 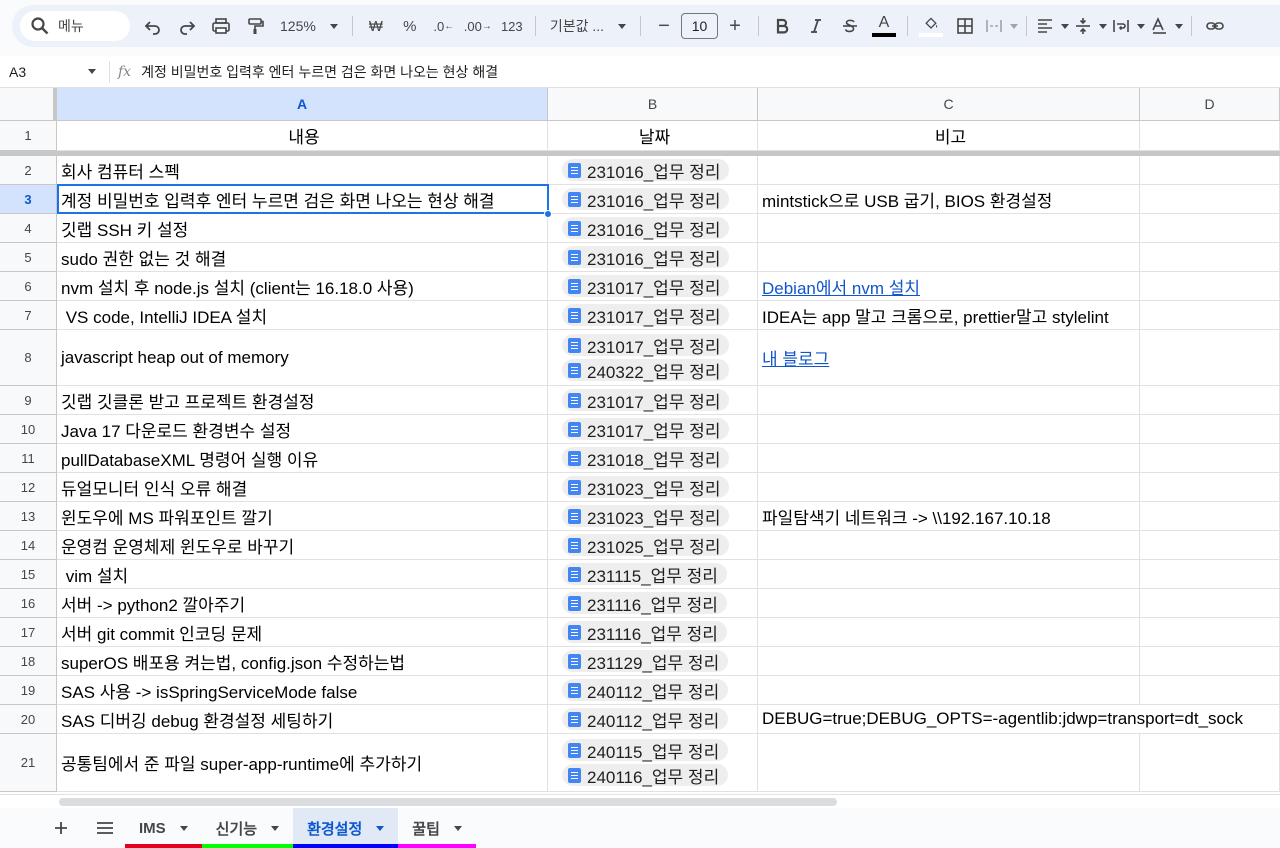 What do you see at coordinates (410, 26) in the screenshot?
I see `percent-format-button: %` at bounding box center [410, 26].